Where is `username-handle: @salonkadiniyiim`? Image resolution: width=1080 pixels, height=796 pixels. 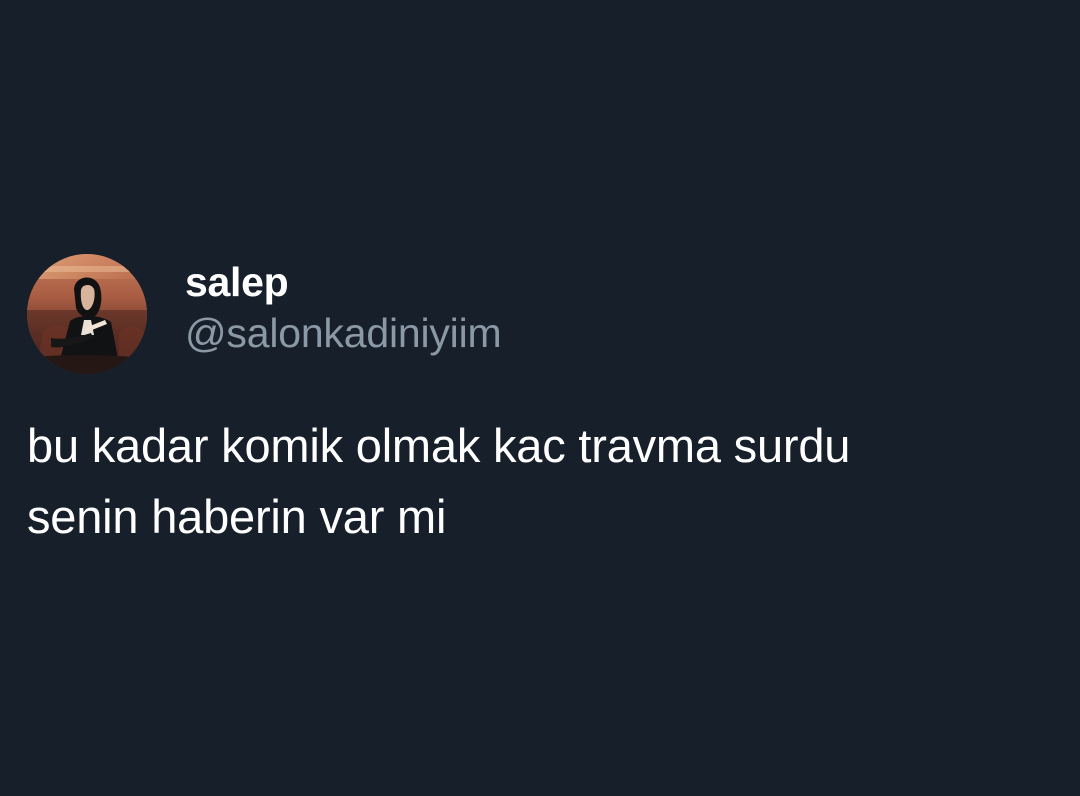
username-handle: @salonkadiniyiim is located at coordinates (343, 333).